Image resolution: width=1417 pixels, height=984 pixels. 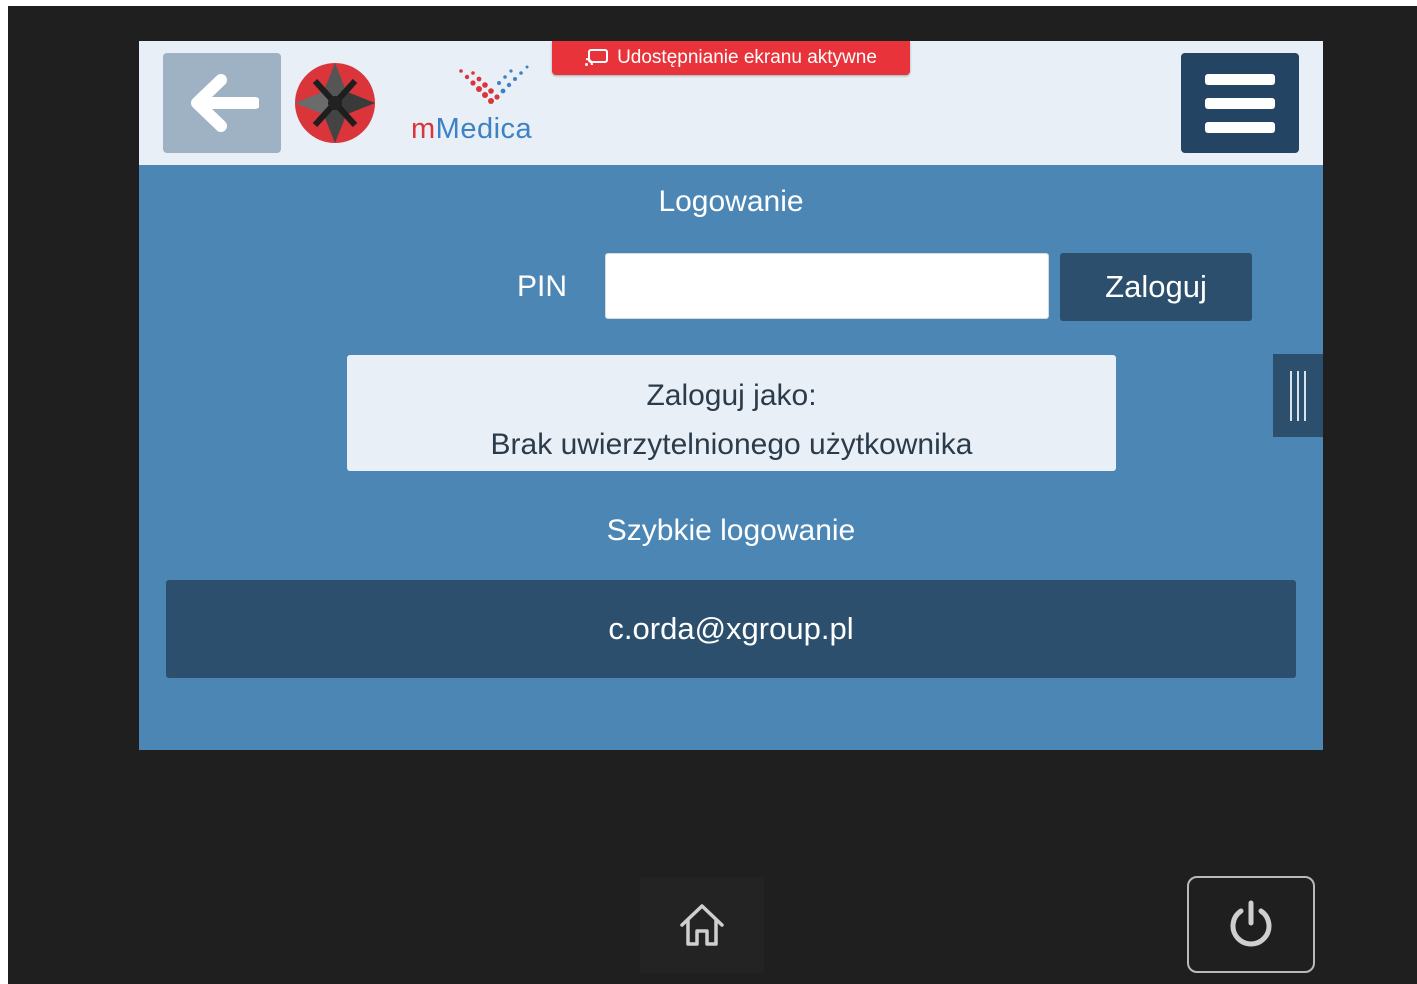 I want to click on back-button, so click(x=222, y=103).